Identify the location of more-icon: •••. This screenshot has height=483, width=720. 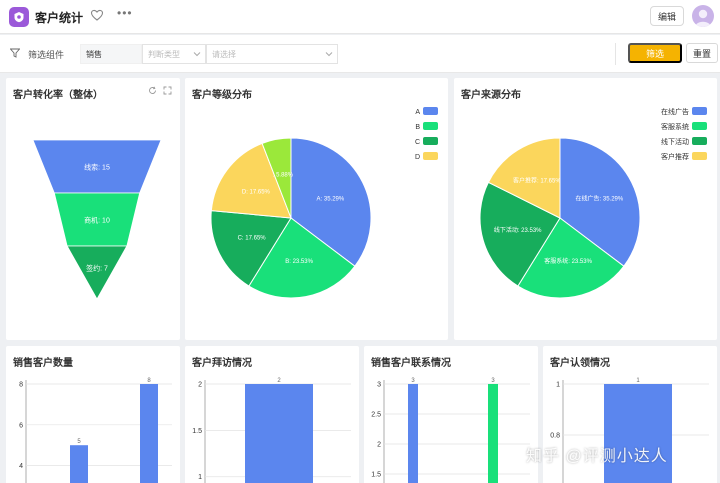
(125, 13).